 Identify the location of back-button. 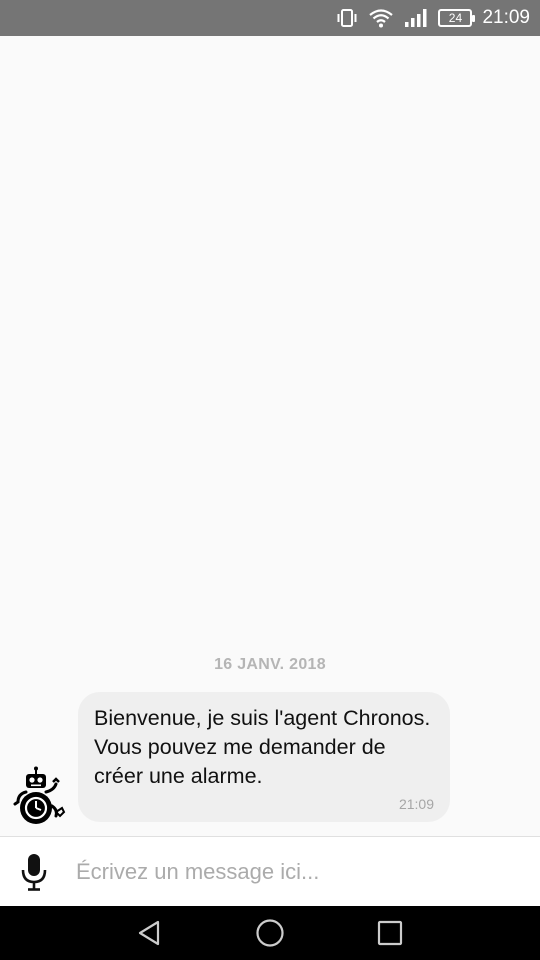
(150, 933).